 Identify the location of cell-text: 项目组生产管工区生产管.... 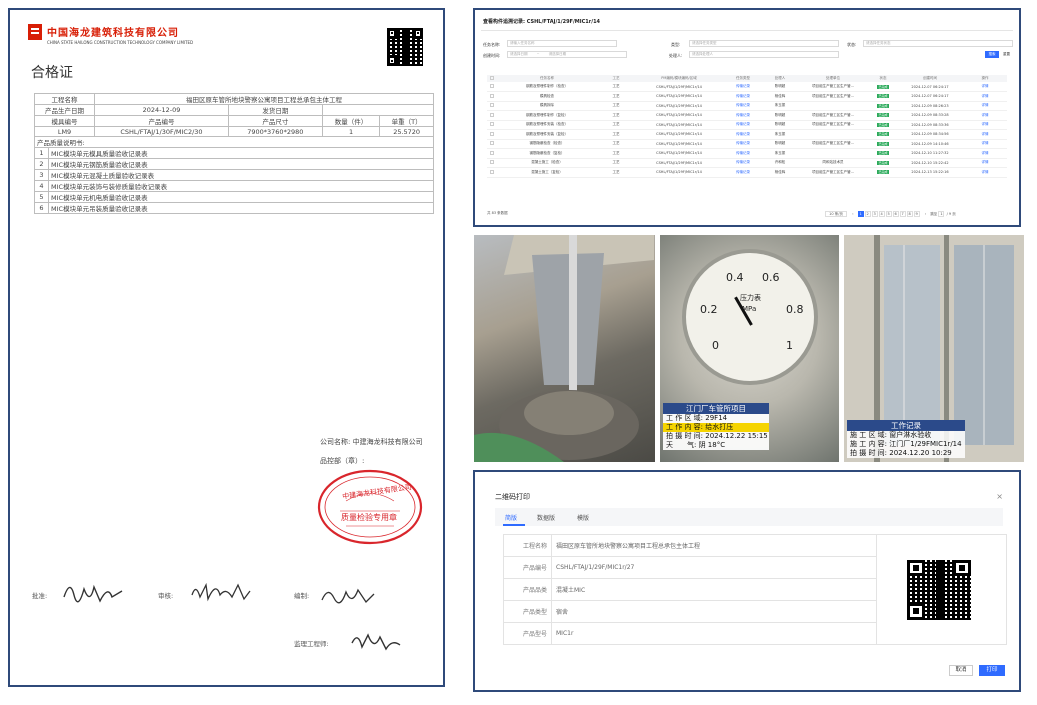
(833, 95).